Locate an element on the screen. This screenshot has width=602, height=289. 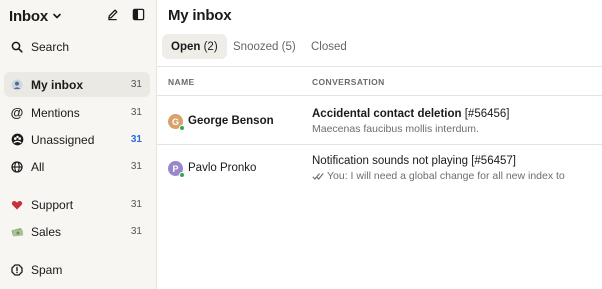
subject-text: Notification sounds not playing is located at coordinates (390, 161).